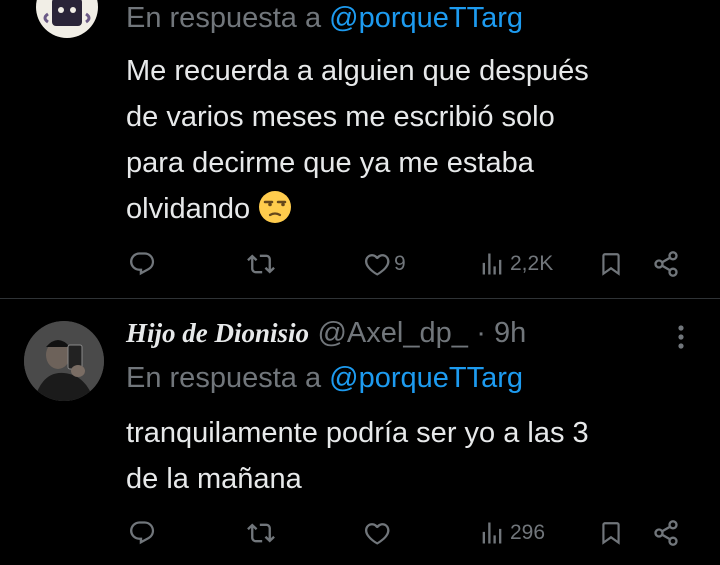 The image size is (720, 565). I want to click on like-button: 9, so click(384, 264).